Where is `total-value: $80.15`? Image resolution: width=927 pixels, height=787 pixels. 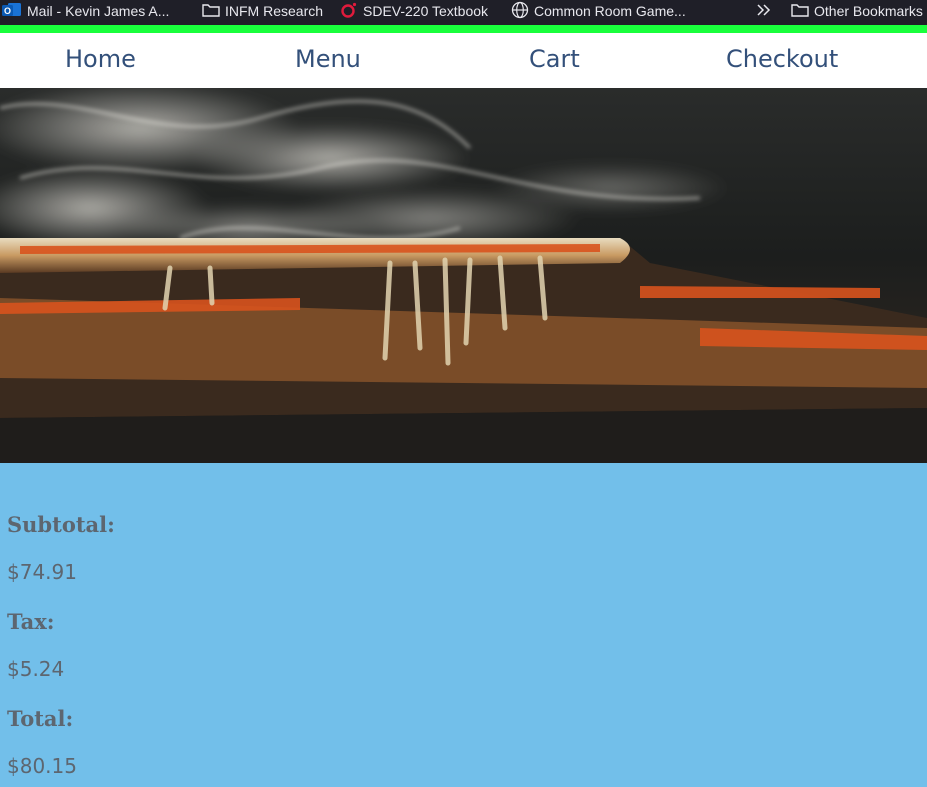
total-value: $80.15 is located at coordinates (42, 766).